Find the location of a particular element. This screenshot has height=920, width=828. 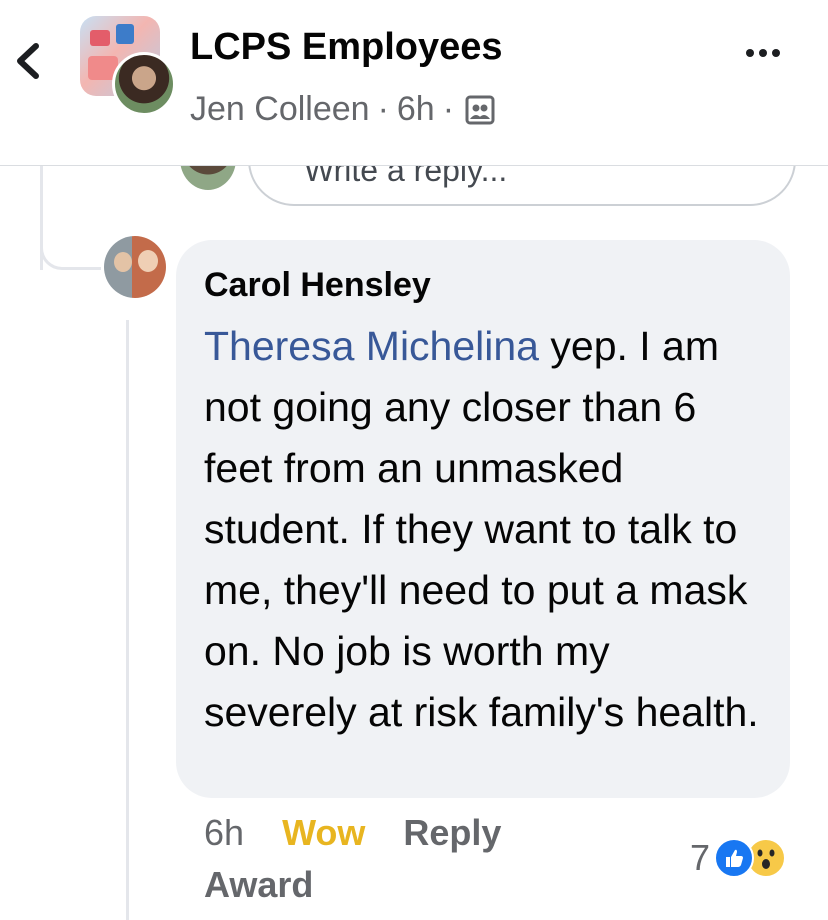

commenter-avatar is located at coordinates (135, 267).